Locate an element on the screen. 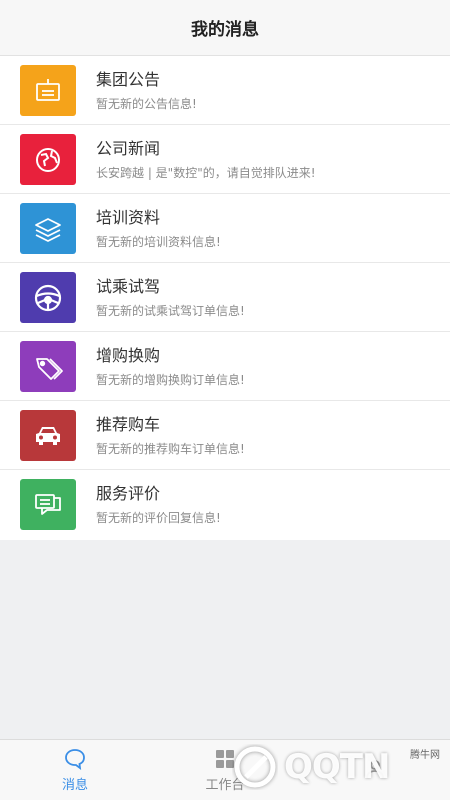 The width and height of the screenshot is (450, 800). watermark-text: QQTN is located at coordinates (337, 767).